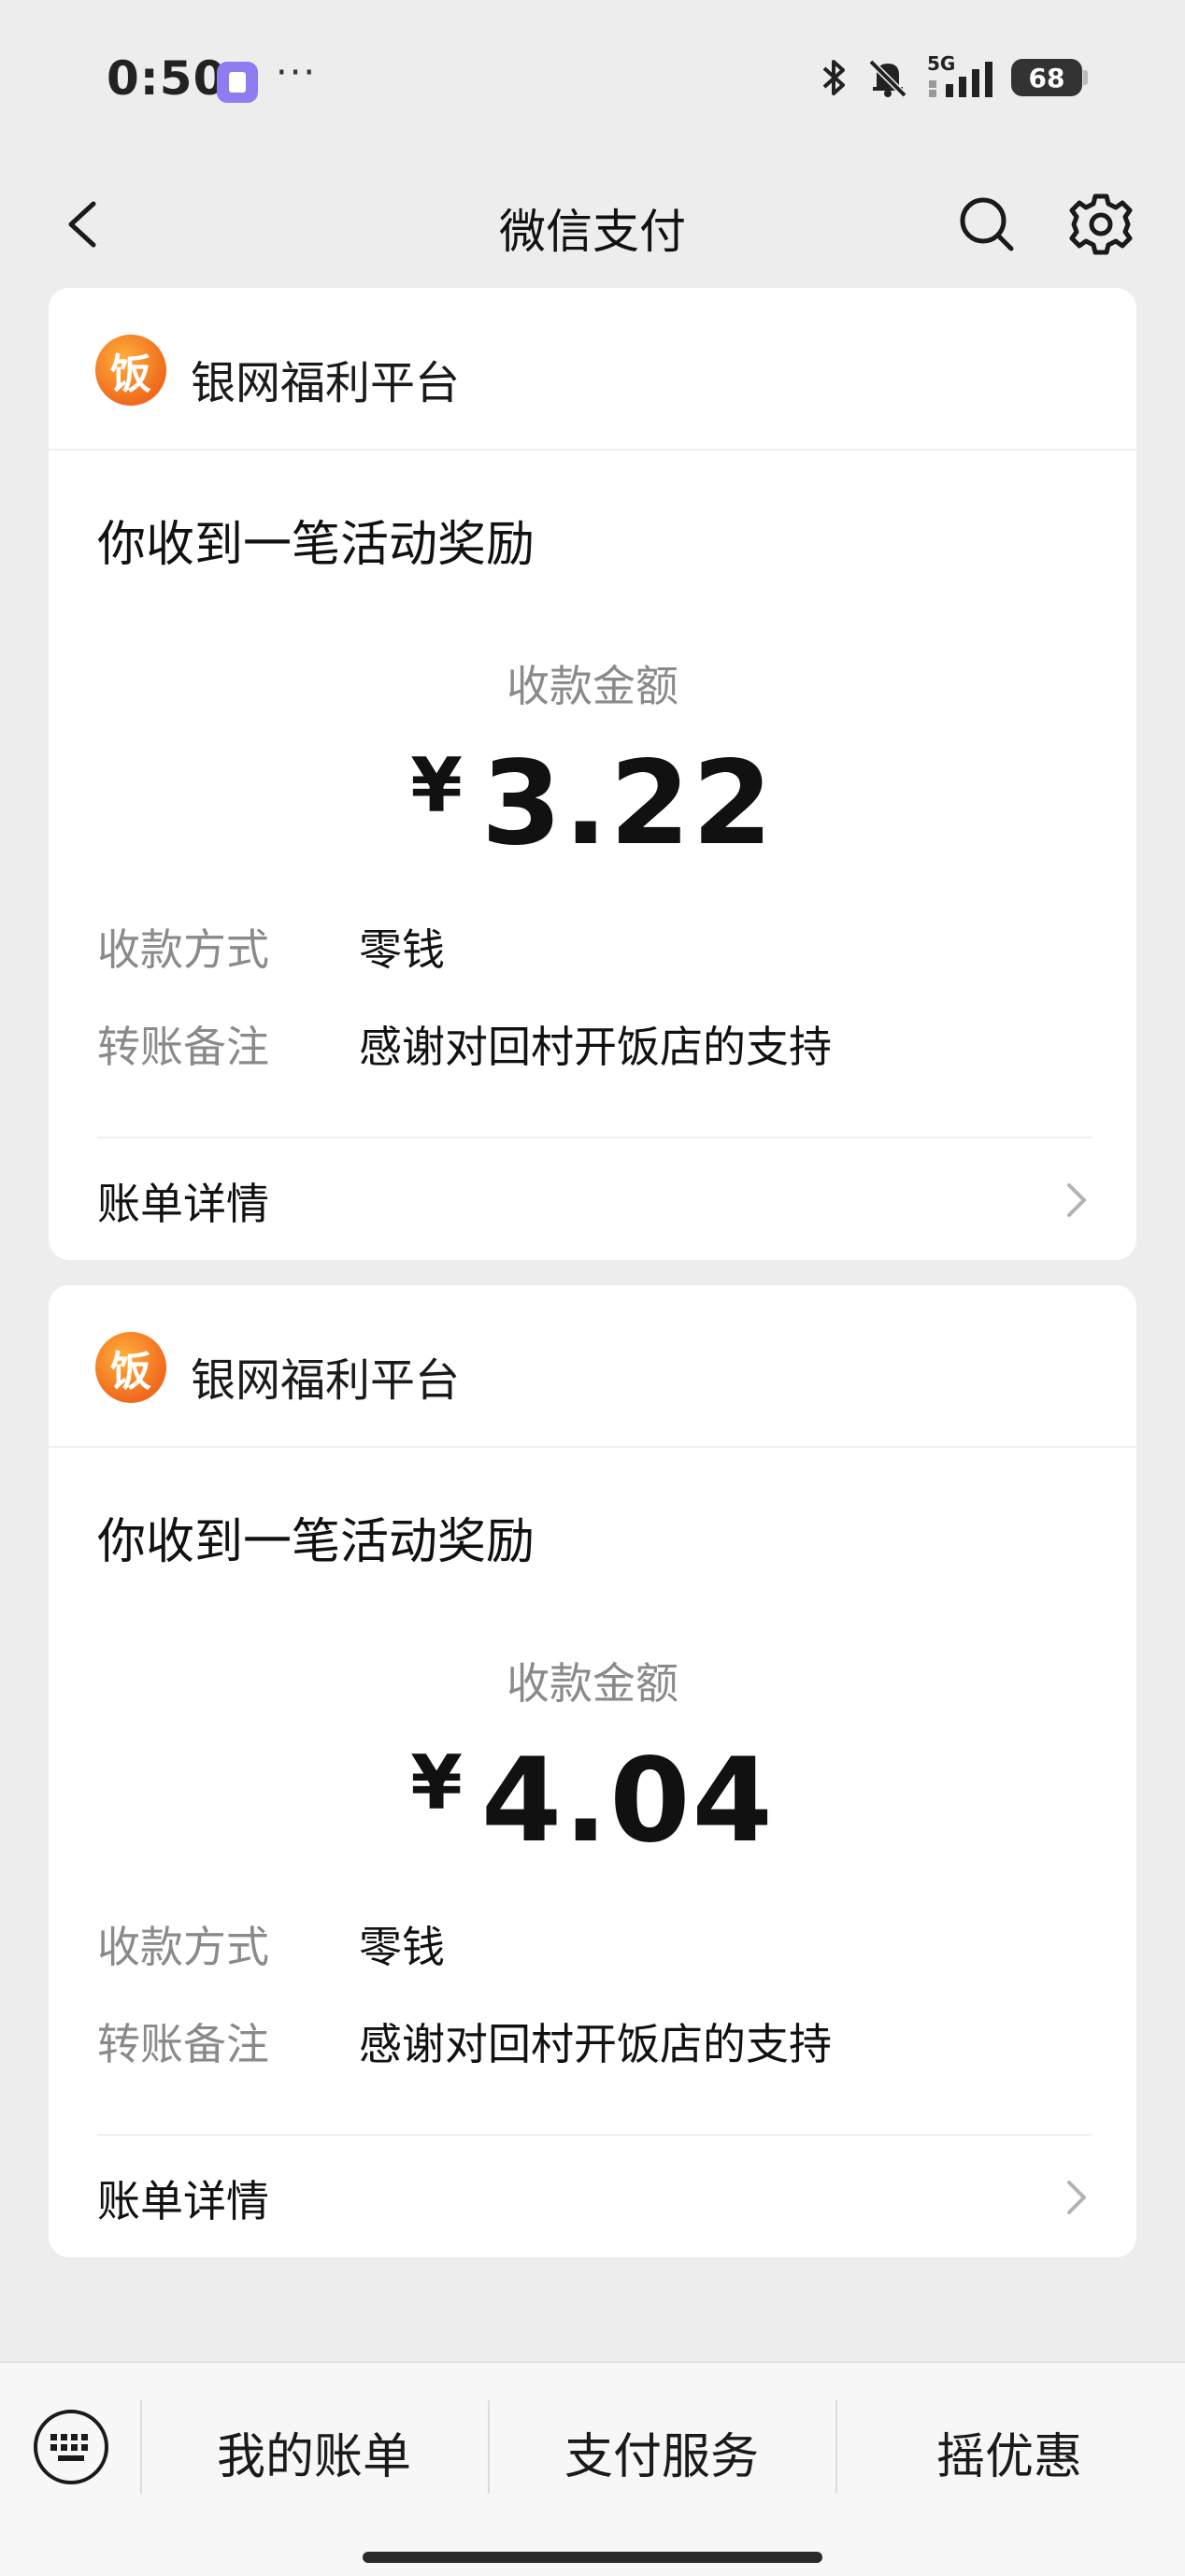 Image resolution: width=1185 pixels, height=2576 pixels. I want to click on bottom-menu-bar: 我的账单 支付服务 摇优惠, so click(592, 2468).